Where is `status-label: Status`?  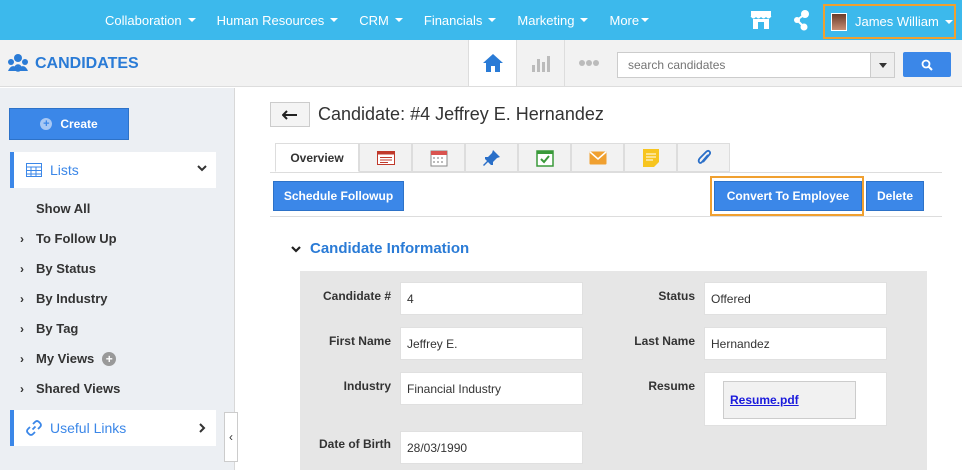 status-label: Status is located at coordinates (676, 296).